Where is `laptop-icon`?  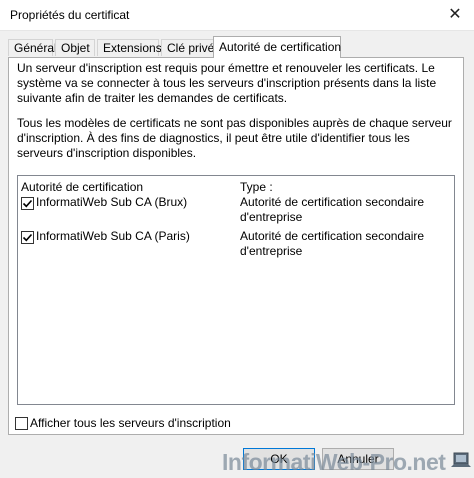
laptop-icon is located at coordinates (461, 459).